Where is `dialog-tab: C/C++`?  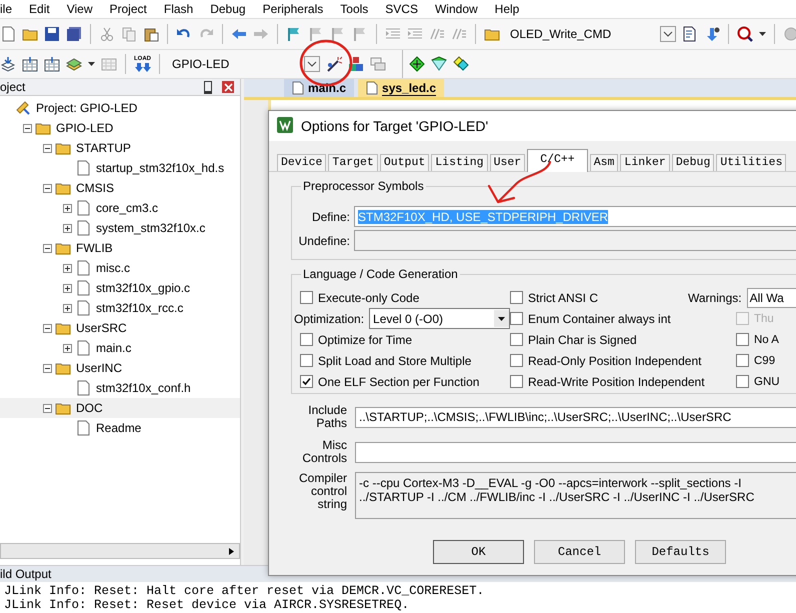
dialog-tab: C/C++ is located at coordinates (557, 160).